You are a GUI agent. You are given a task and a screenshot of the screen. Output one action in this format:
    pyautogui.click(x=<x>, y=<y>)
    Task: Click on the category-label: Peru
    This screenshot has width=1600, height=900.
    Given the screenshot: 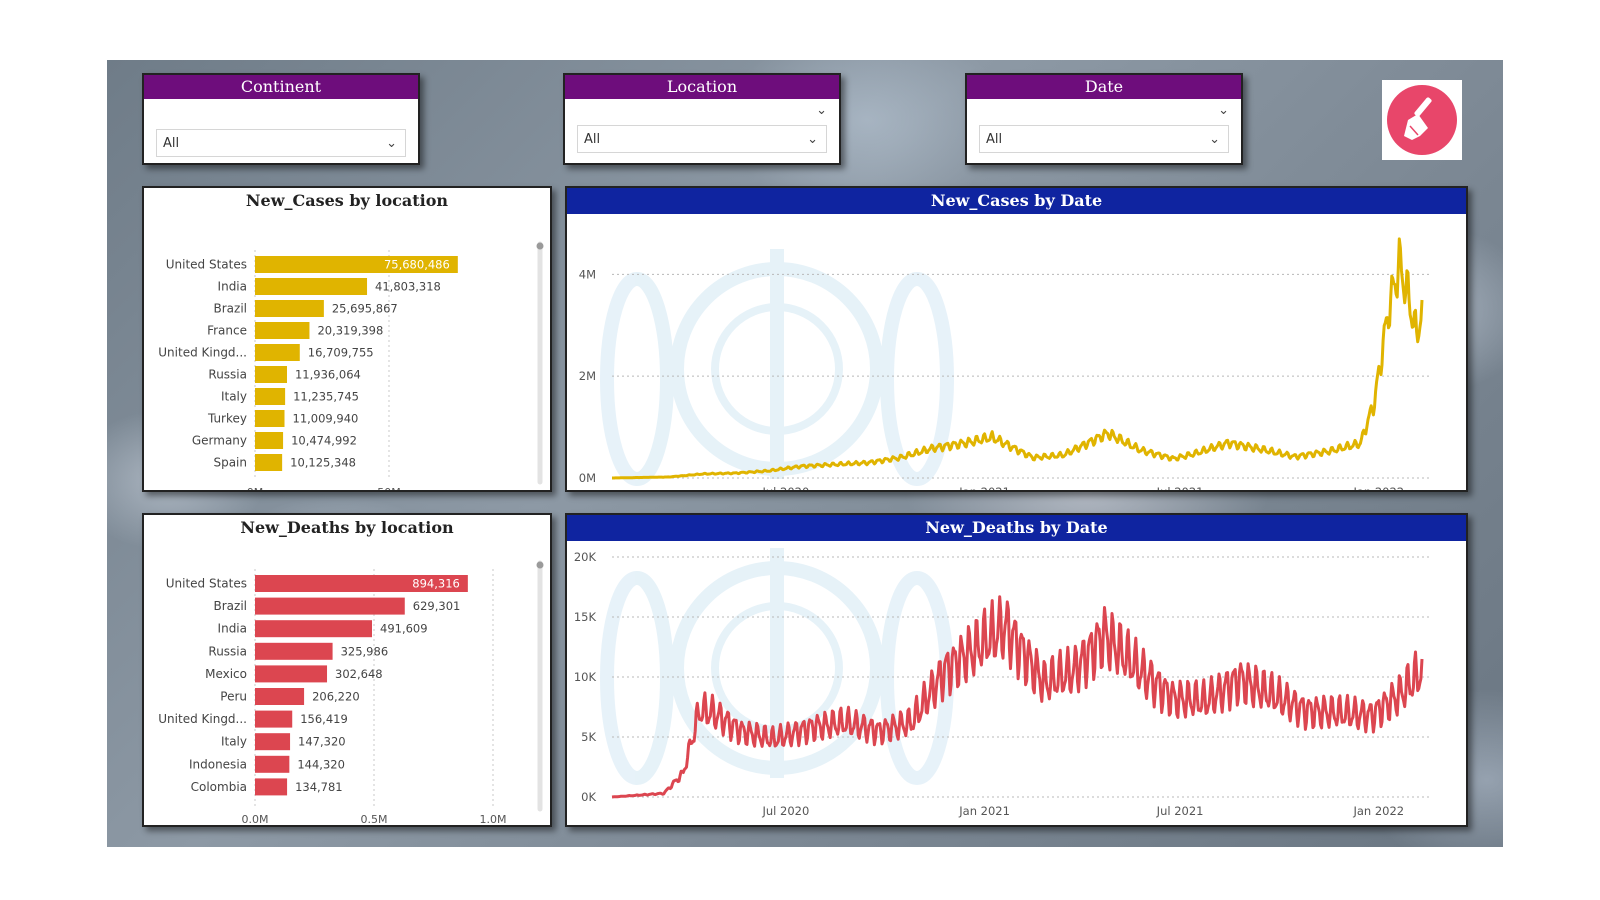 What is the action you would take?
    pyautogui.click(x=233, y=697)
    